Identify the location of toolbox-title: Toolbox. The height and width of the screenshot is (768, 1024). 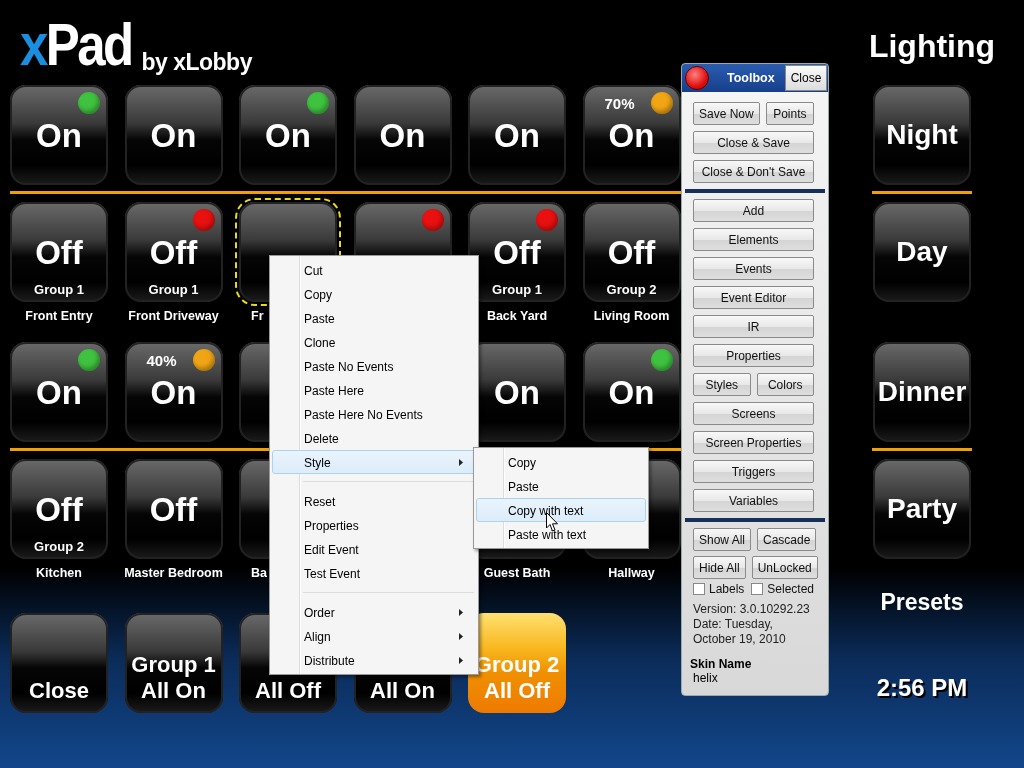
(751, 78).